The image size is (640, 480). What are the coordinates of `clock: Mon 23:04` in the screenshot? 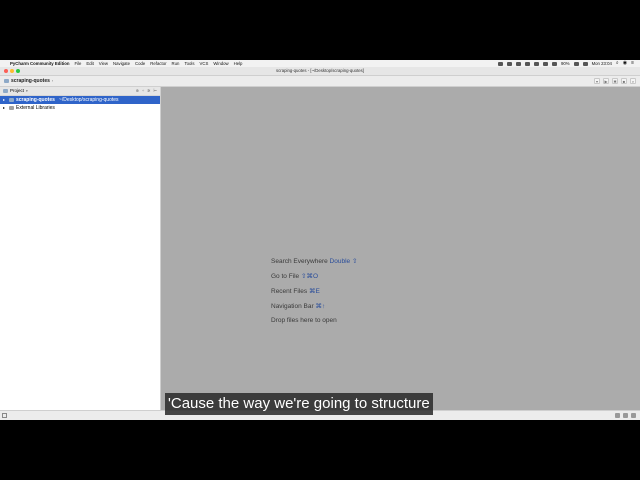 It's located at (602, 63).